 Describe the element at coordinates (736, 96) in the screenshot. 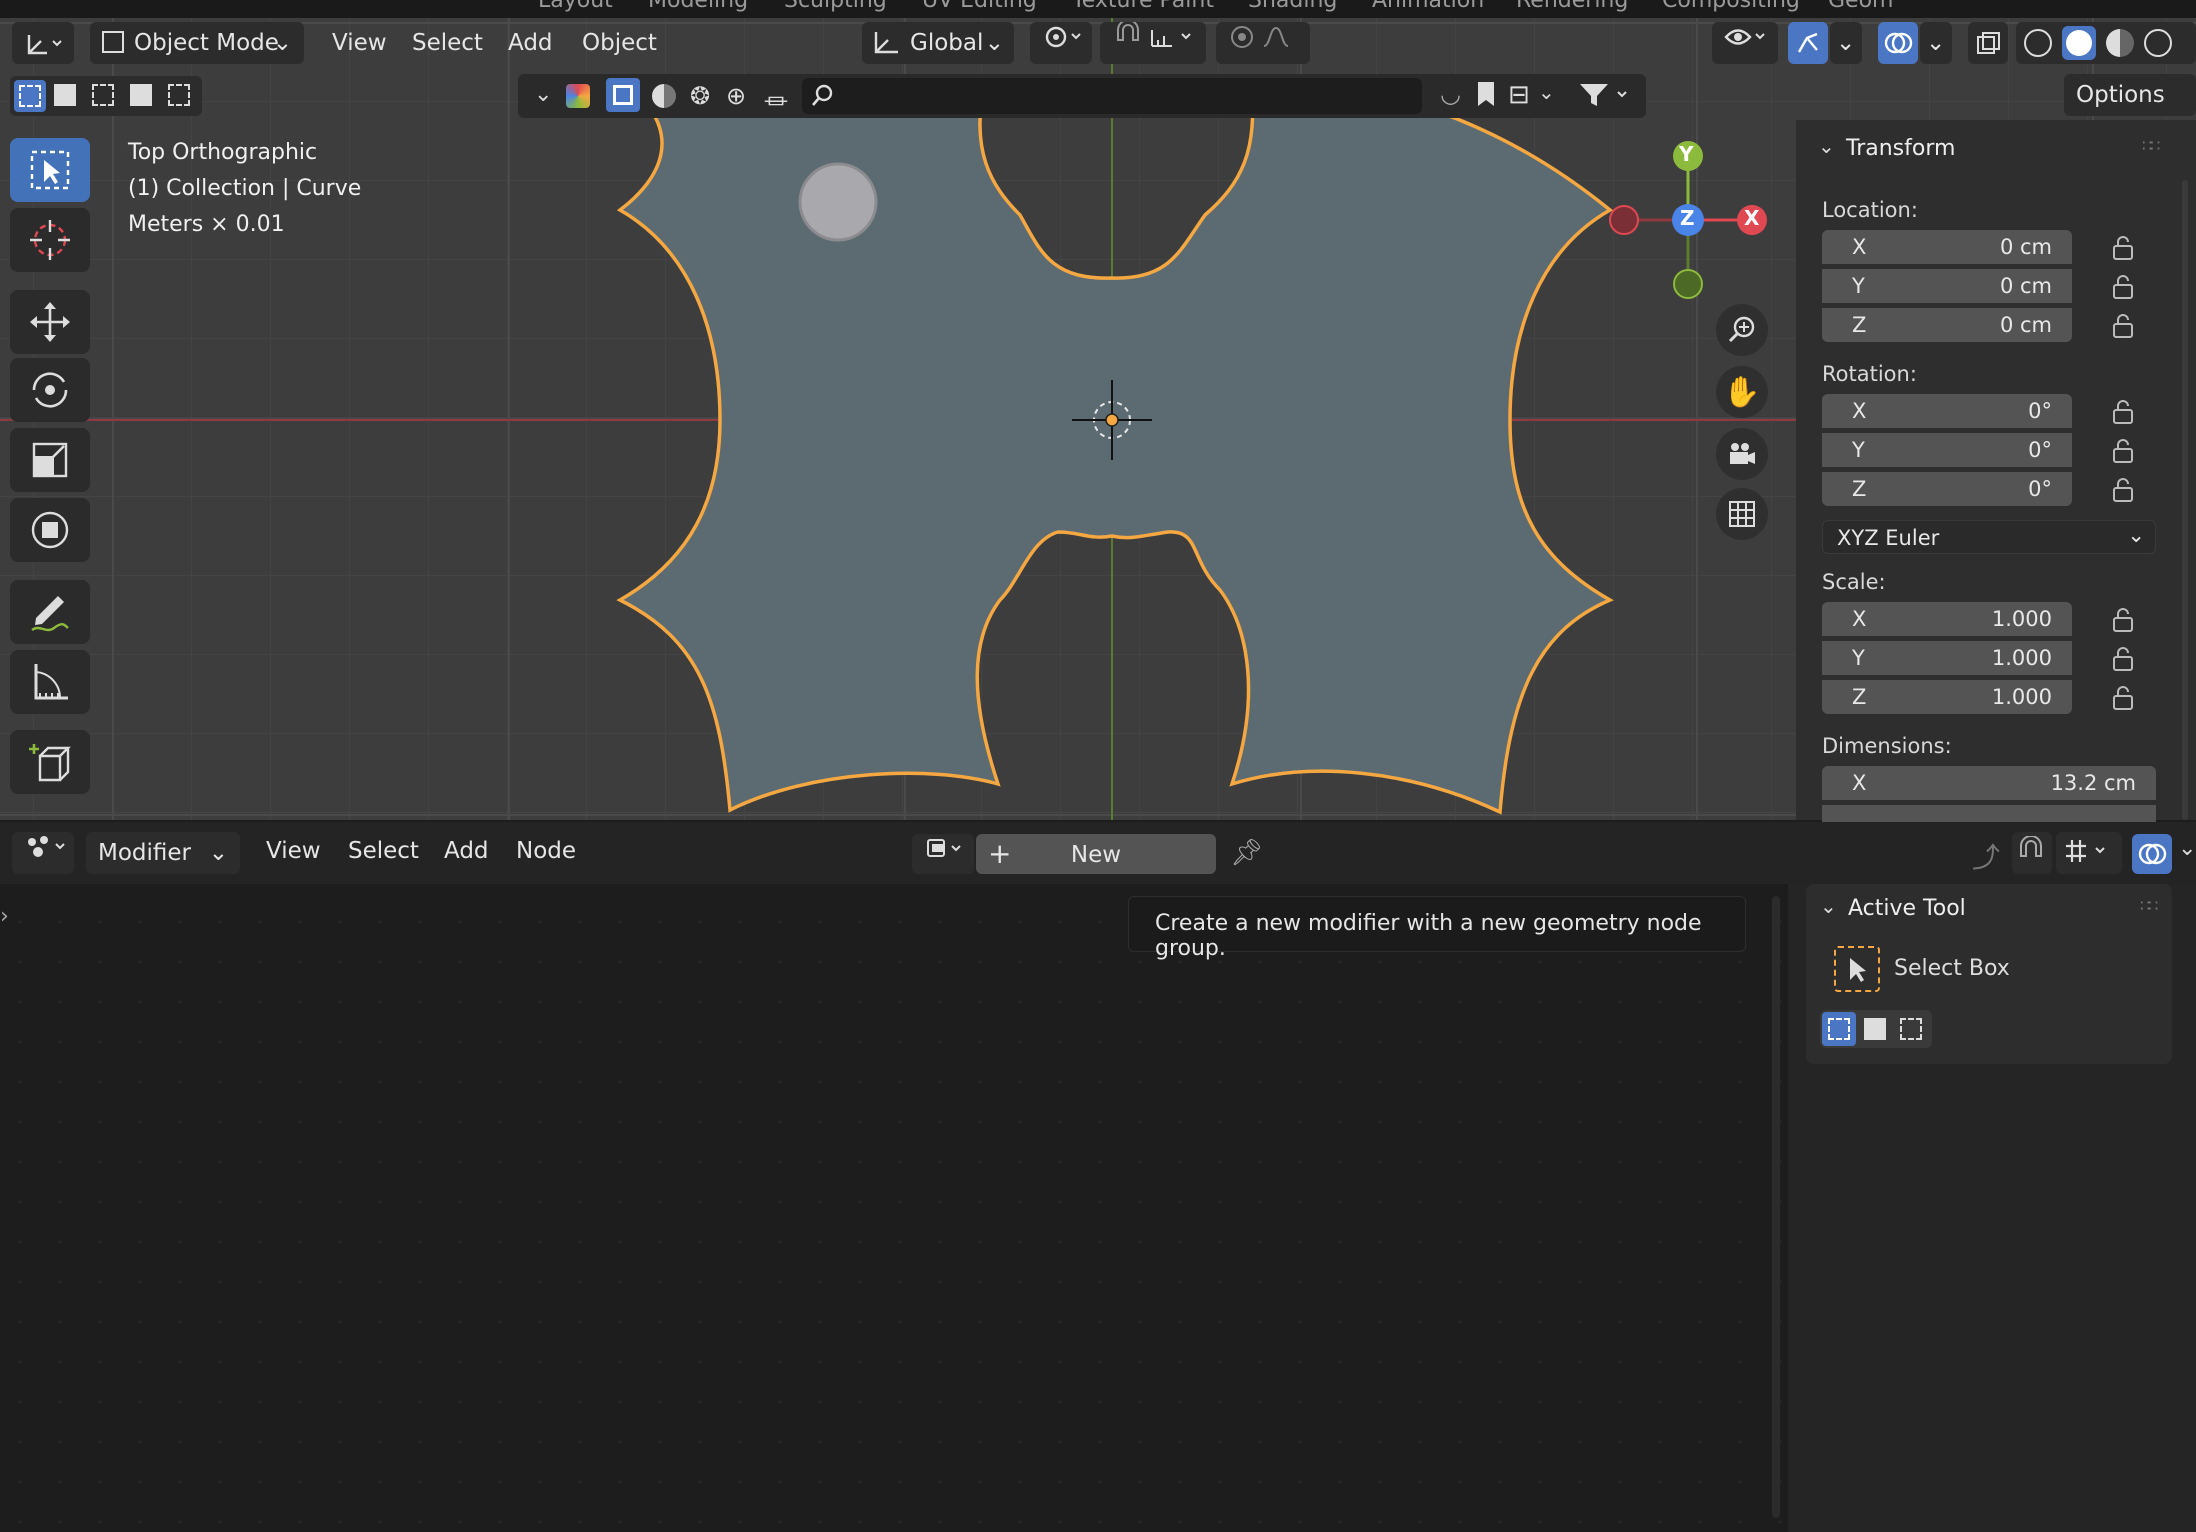

I see `world-filter-icon: ⊕` at that location.